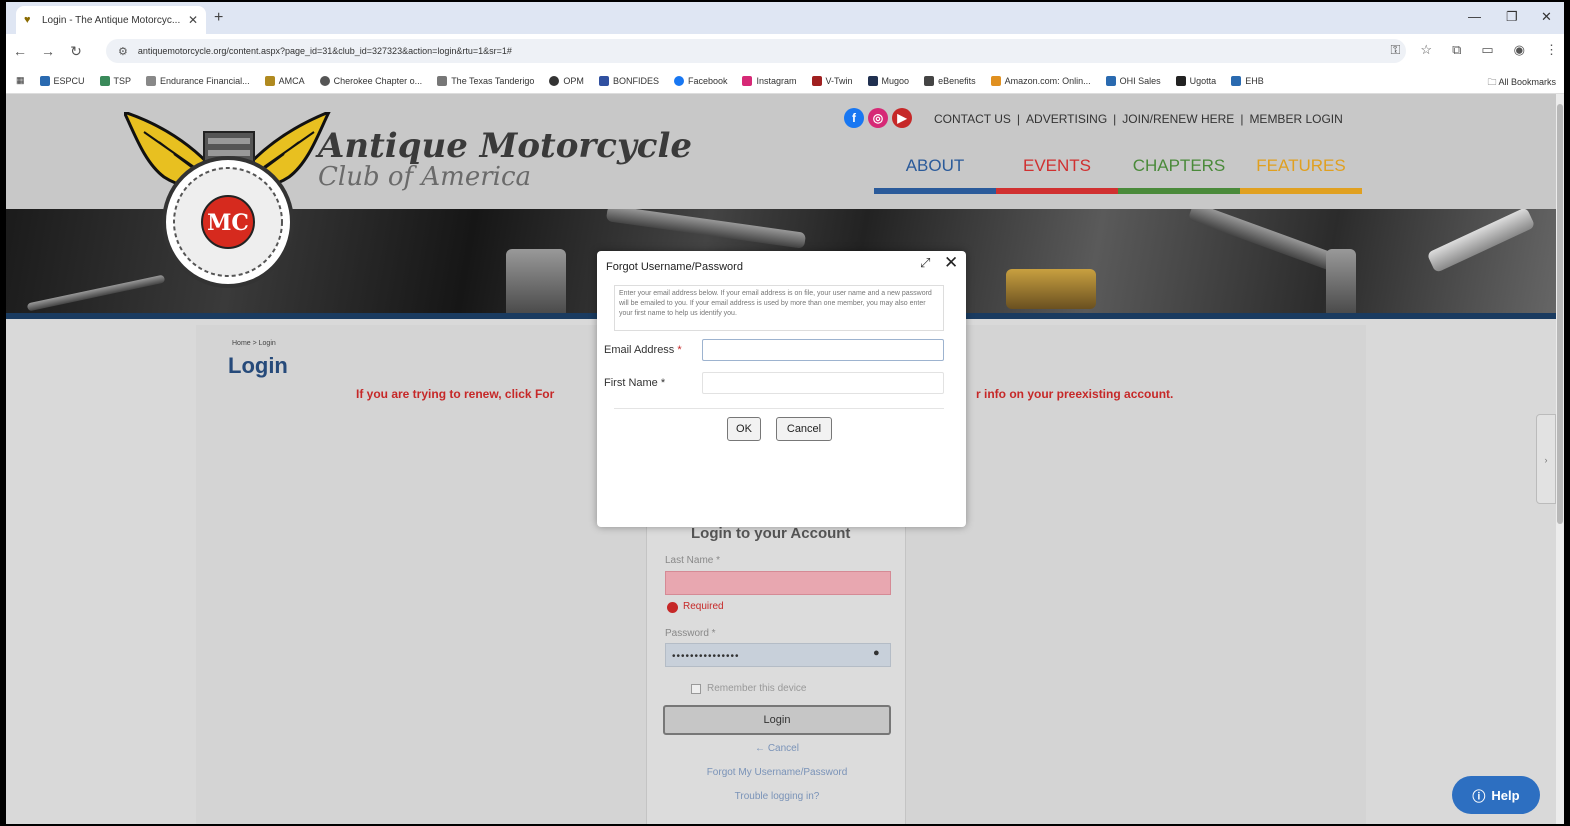 Image resolution: width=1570 pixels, height=826 pixels. Describe the element at coordinates (1195, 80) in the screenshot. I see `bookmark-item: Ugotta` at that location.